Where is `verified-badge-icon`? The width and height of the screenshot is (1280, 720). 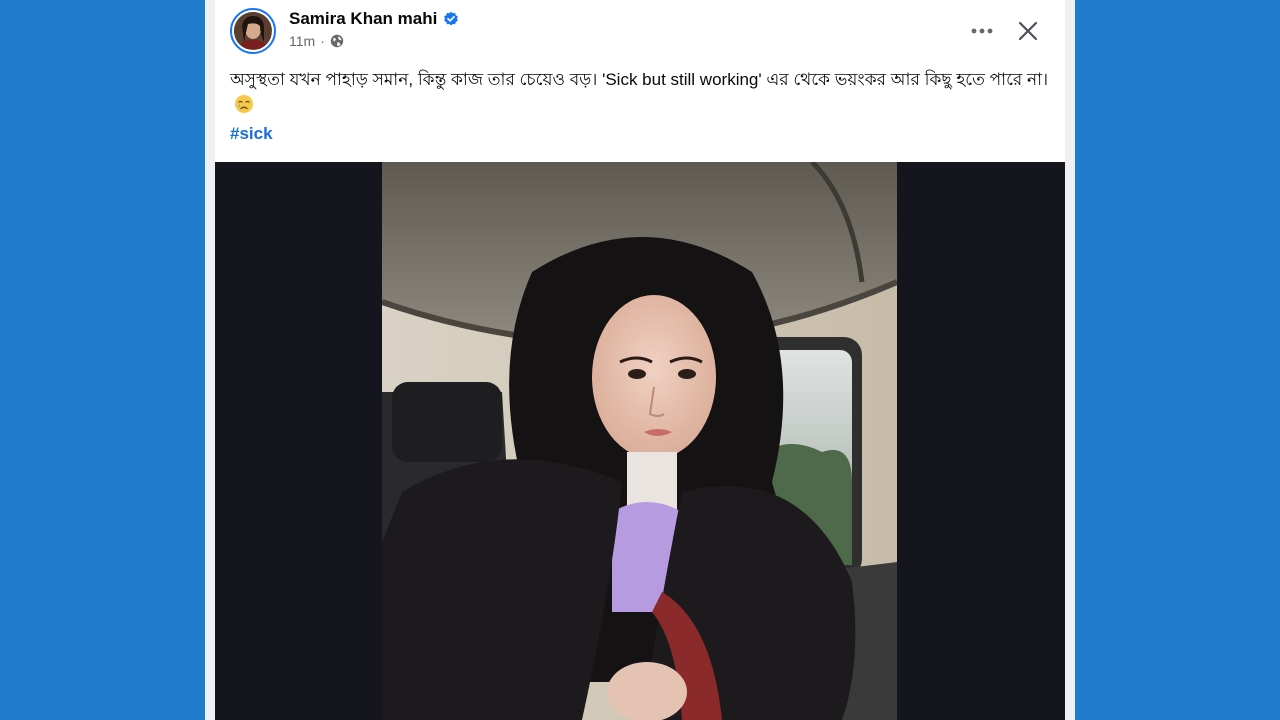 verified-badge-icon is located at coordinates (451, 19).